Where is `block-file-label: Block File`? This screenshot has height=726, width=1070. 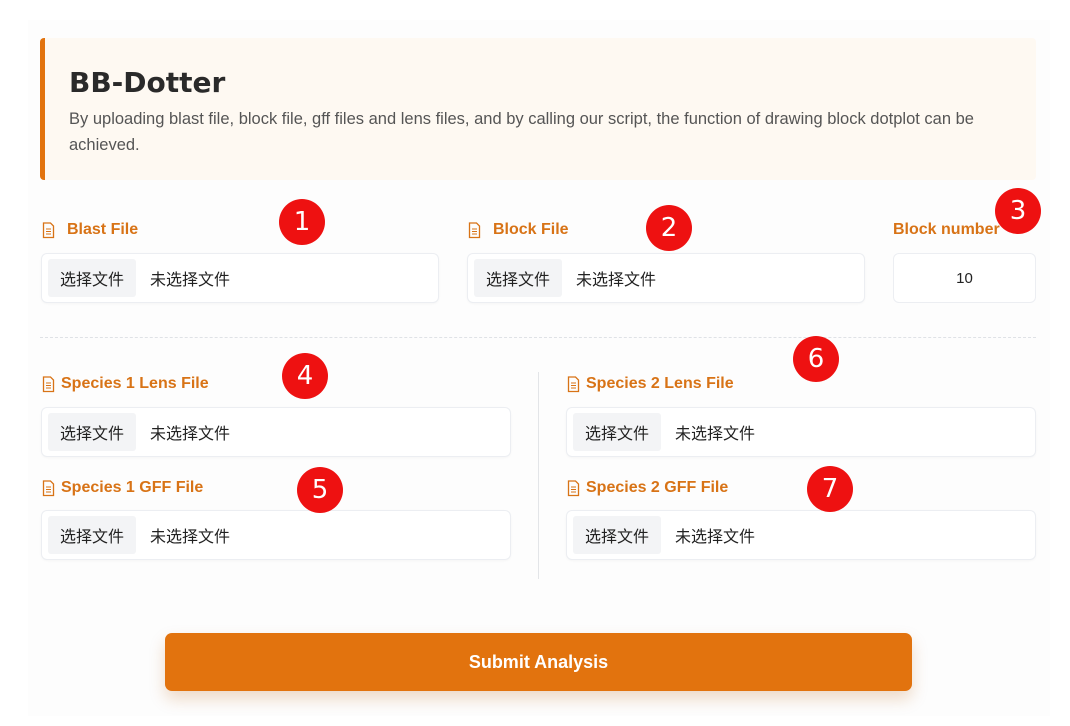
block-file-label: Block File is located at coordinates (518, 230).